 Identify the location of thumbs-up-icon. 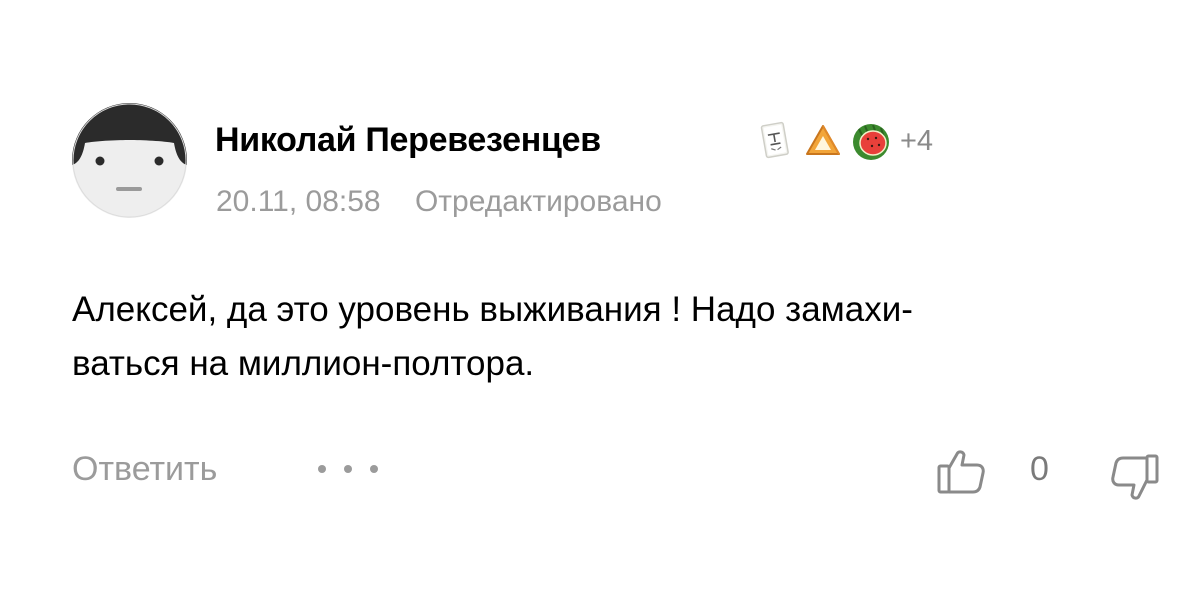
(962, 472).